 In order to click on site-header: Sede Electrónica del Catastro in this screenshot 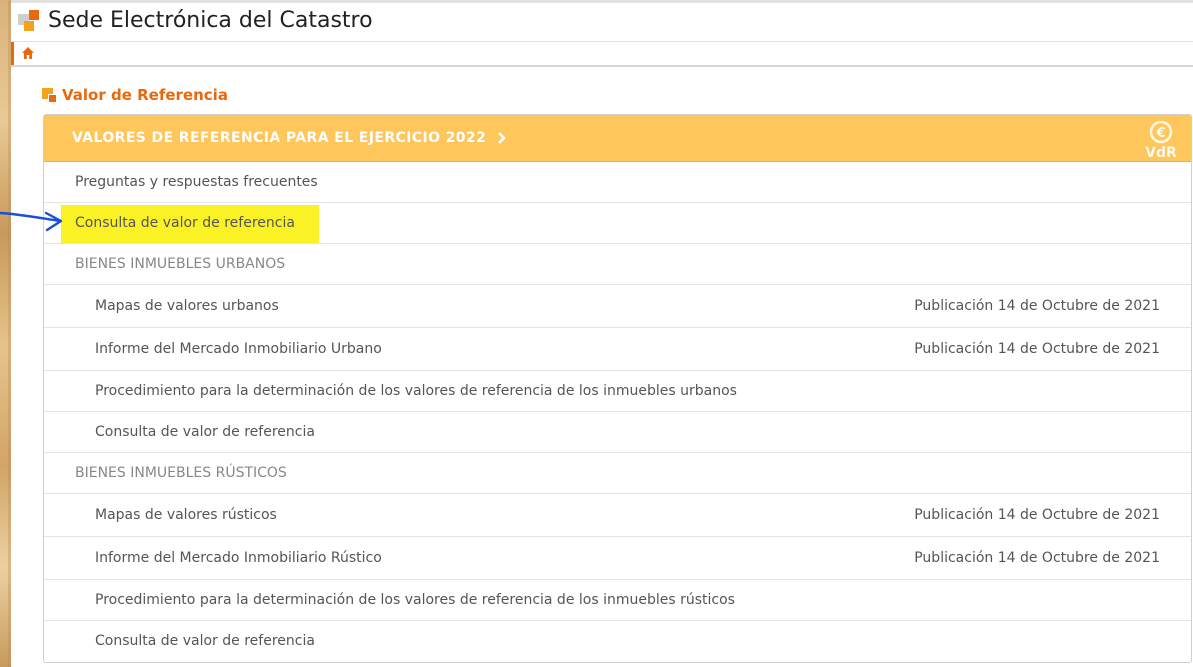, I will do `click(602, 22)`.